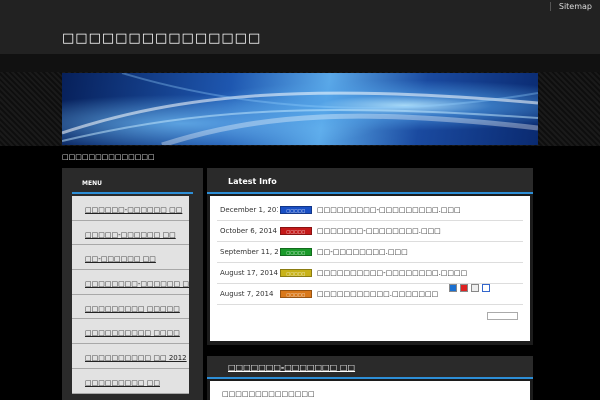 This screenshot has height=400, width=600. What do you see at coordinates (108, 157) in the screenshot?
I see `site-tagline: □□□□□□□□□□□□□□` at bounding box center [108, 157].